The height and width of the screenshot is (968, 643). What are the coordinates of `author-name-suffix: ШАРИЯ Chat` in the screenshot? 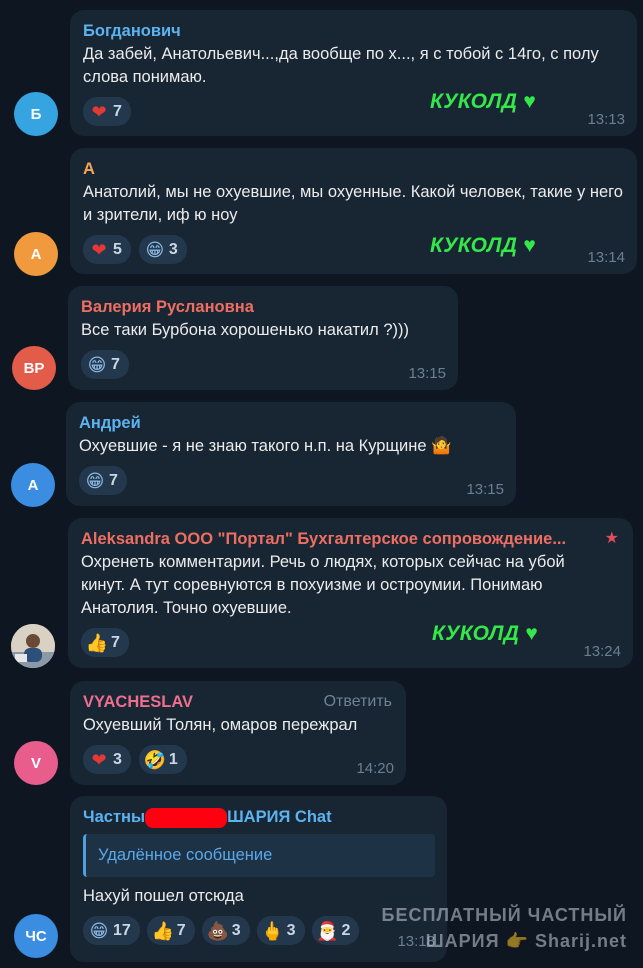 It's located at (279, 817).